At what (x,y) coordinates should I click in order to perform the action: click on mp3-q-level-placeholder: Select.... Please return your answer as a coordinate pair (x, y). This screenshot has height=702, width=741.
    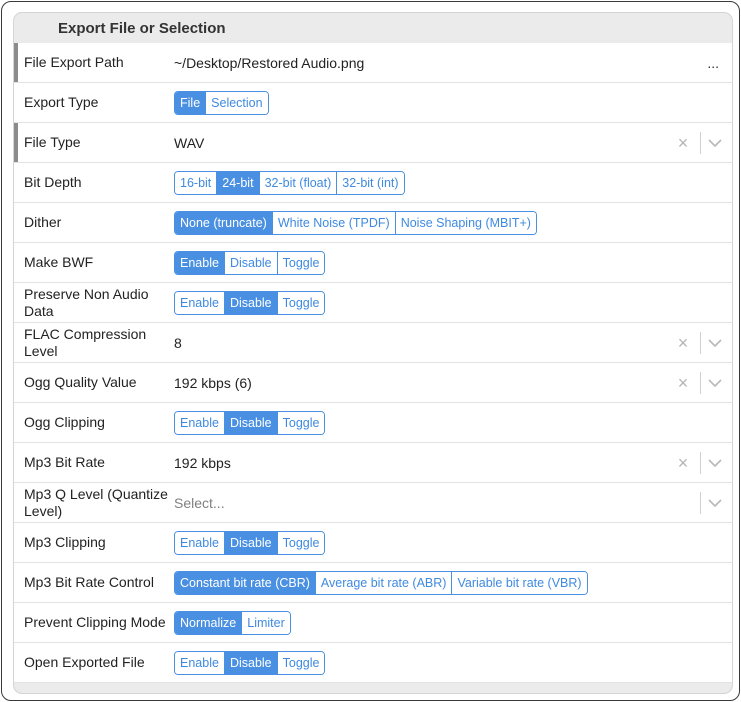
    Looking at the image, I should click on (199, 502).